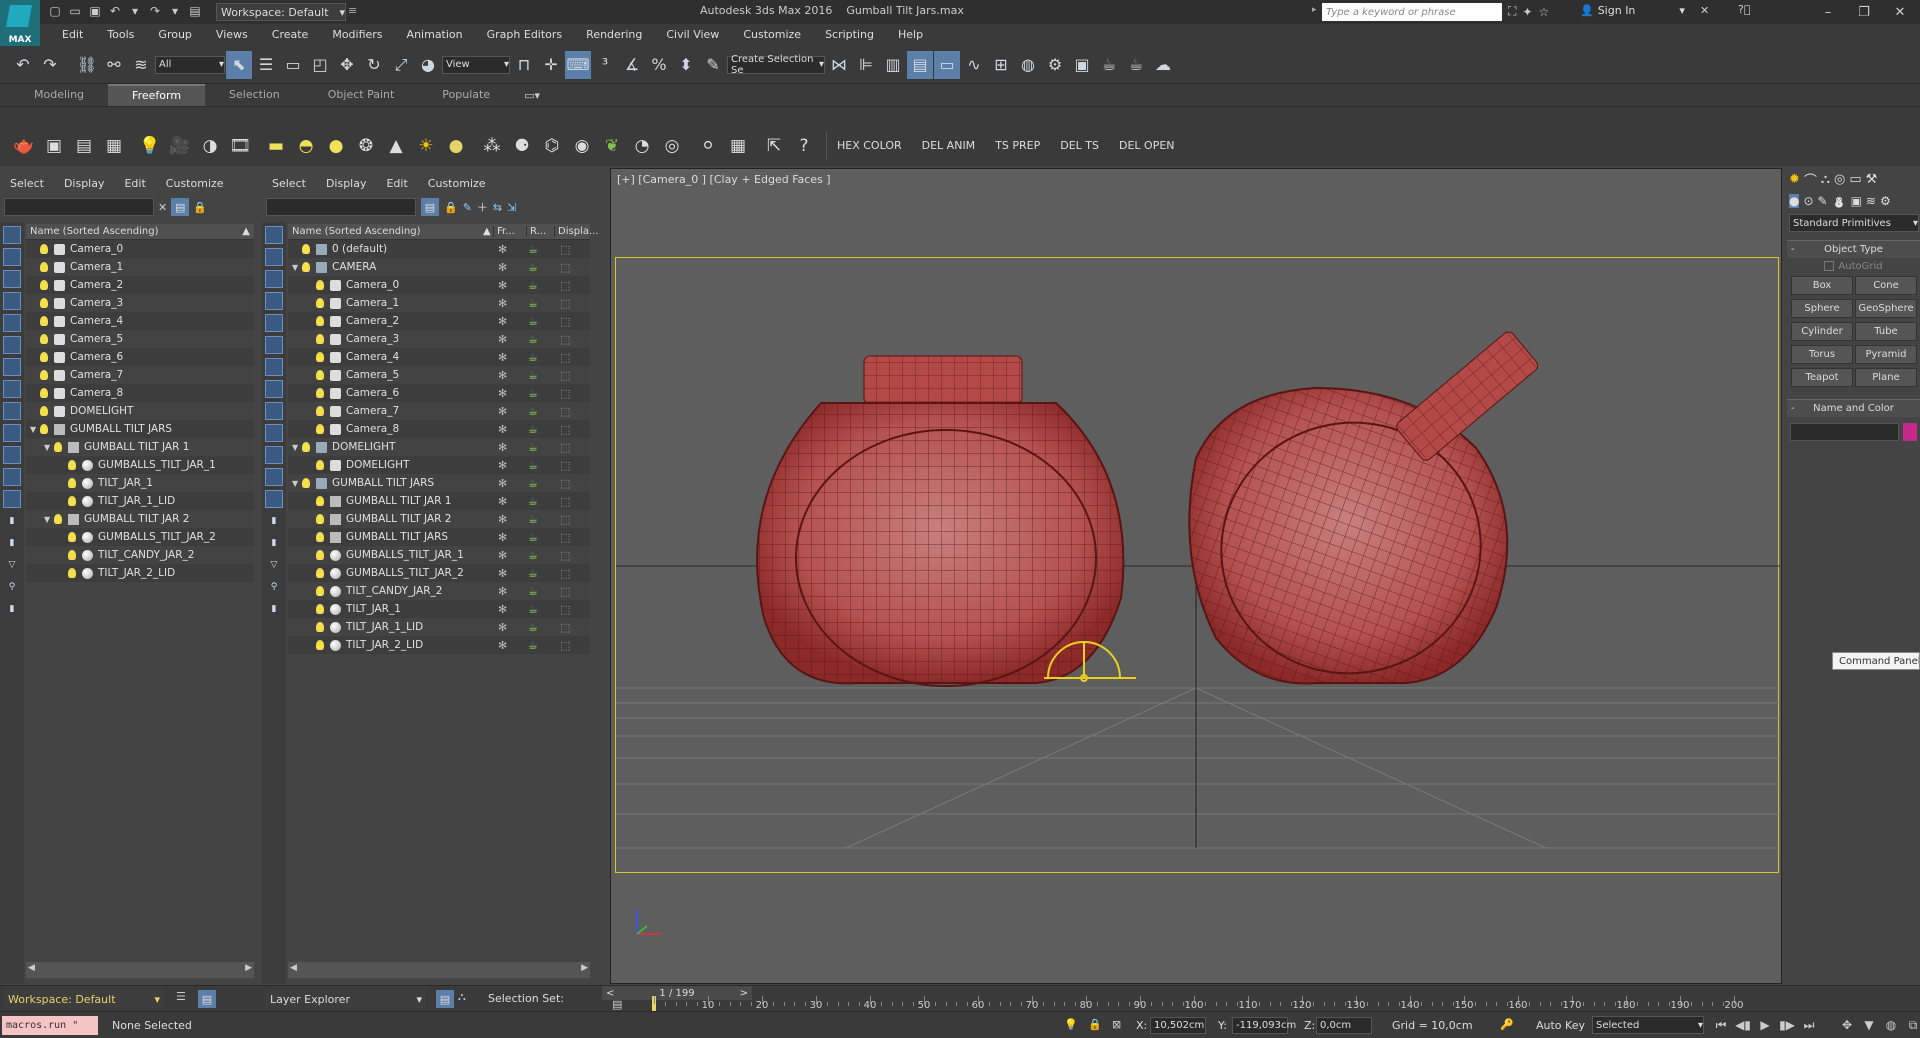 The width and height of the screenshot is (1920, 1038). What do you see at coordinates (1632, 10) in the screenshot?
I see `sign-in-button: 👤 Sign In ▾` at bounding box center [1632, 10].